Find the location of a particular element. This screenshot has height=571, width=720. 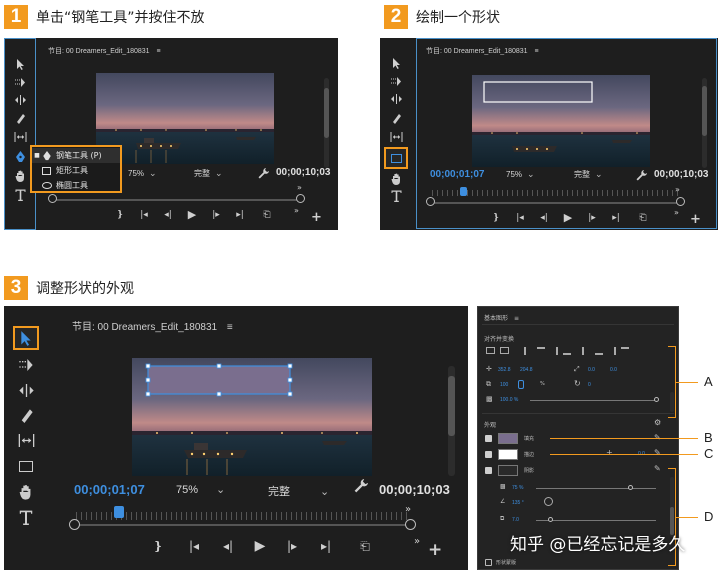

add-button-icon: + is located at coordinates (695, 219).